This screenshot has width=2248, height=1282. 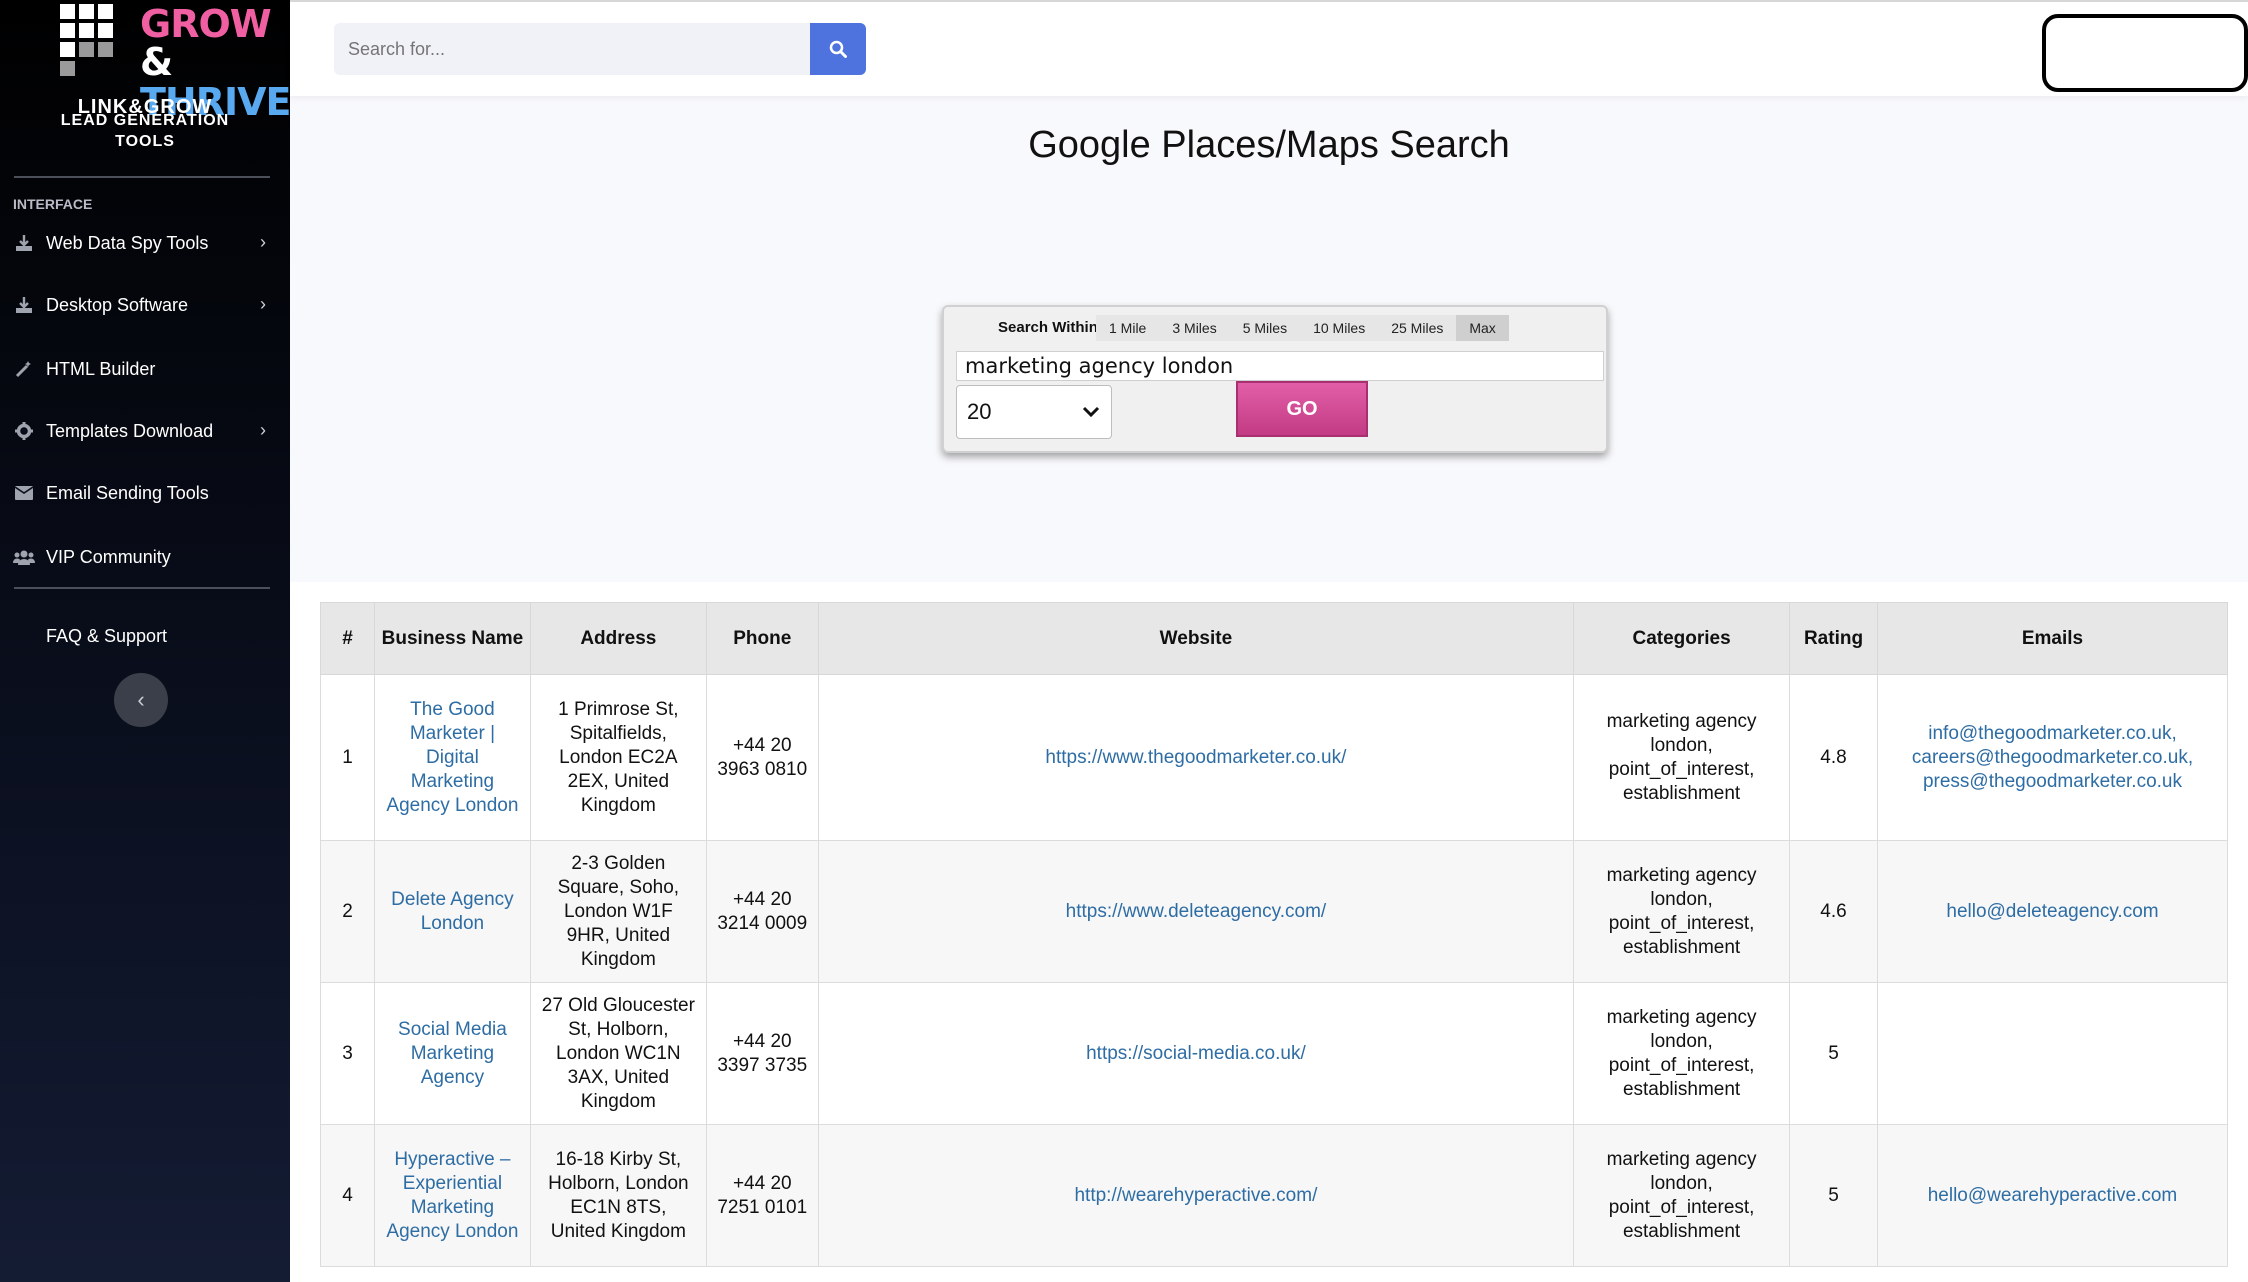 What do you see at coordinates (108, 556) in the screenshot?
I see `sidebar-item-label: VIP Community` at bounding box center [108, 556].